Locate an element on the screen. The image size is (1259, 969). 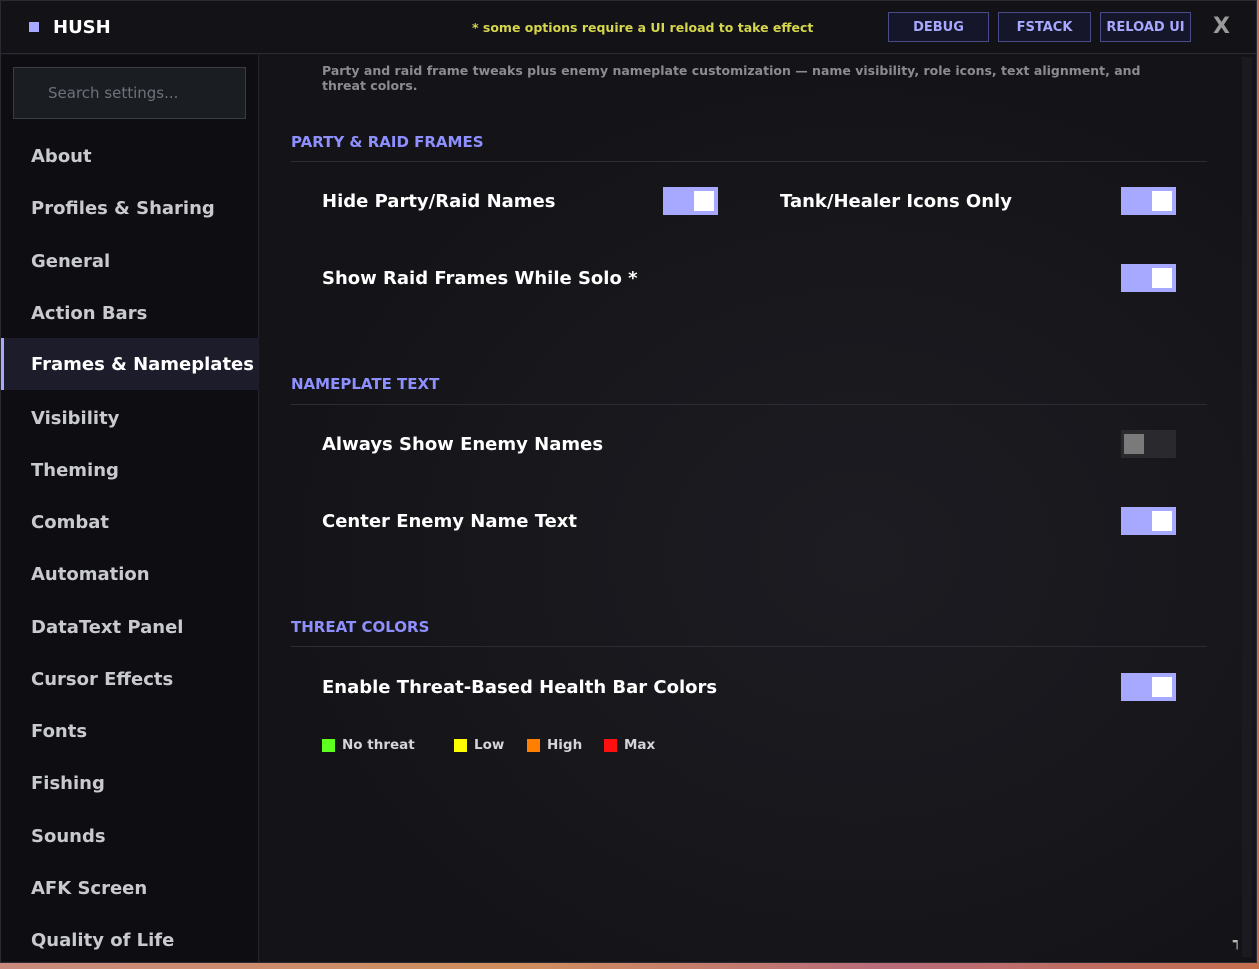
sidebar-item-about: About is located at coordinates (130, 156).